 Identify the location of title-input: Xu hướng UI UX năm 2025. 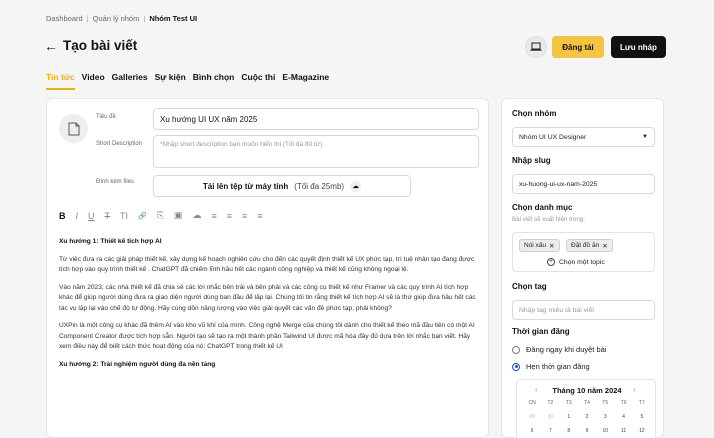
(316, 119).